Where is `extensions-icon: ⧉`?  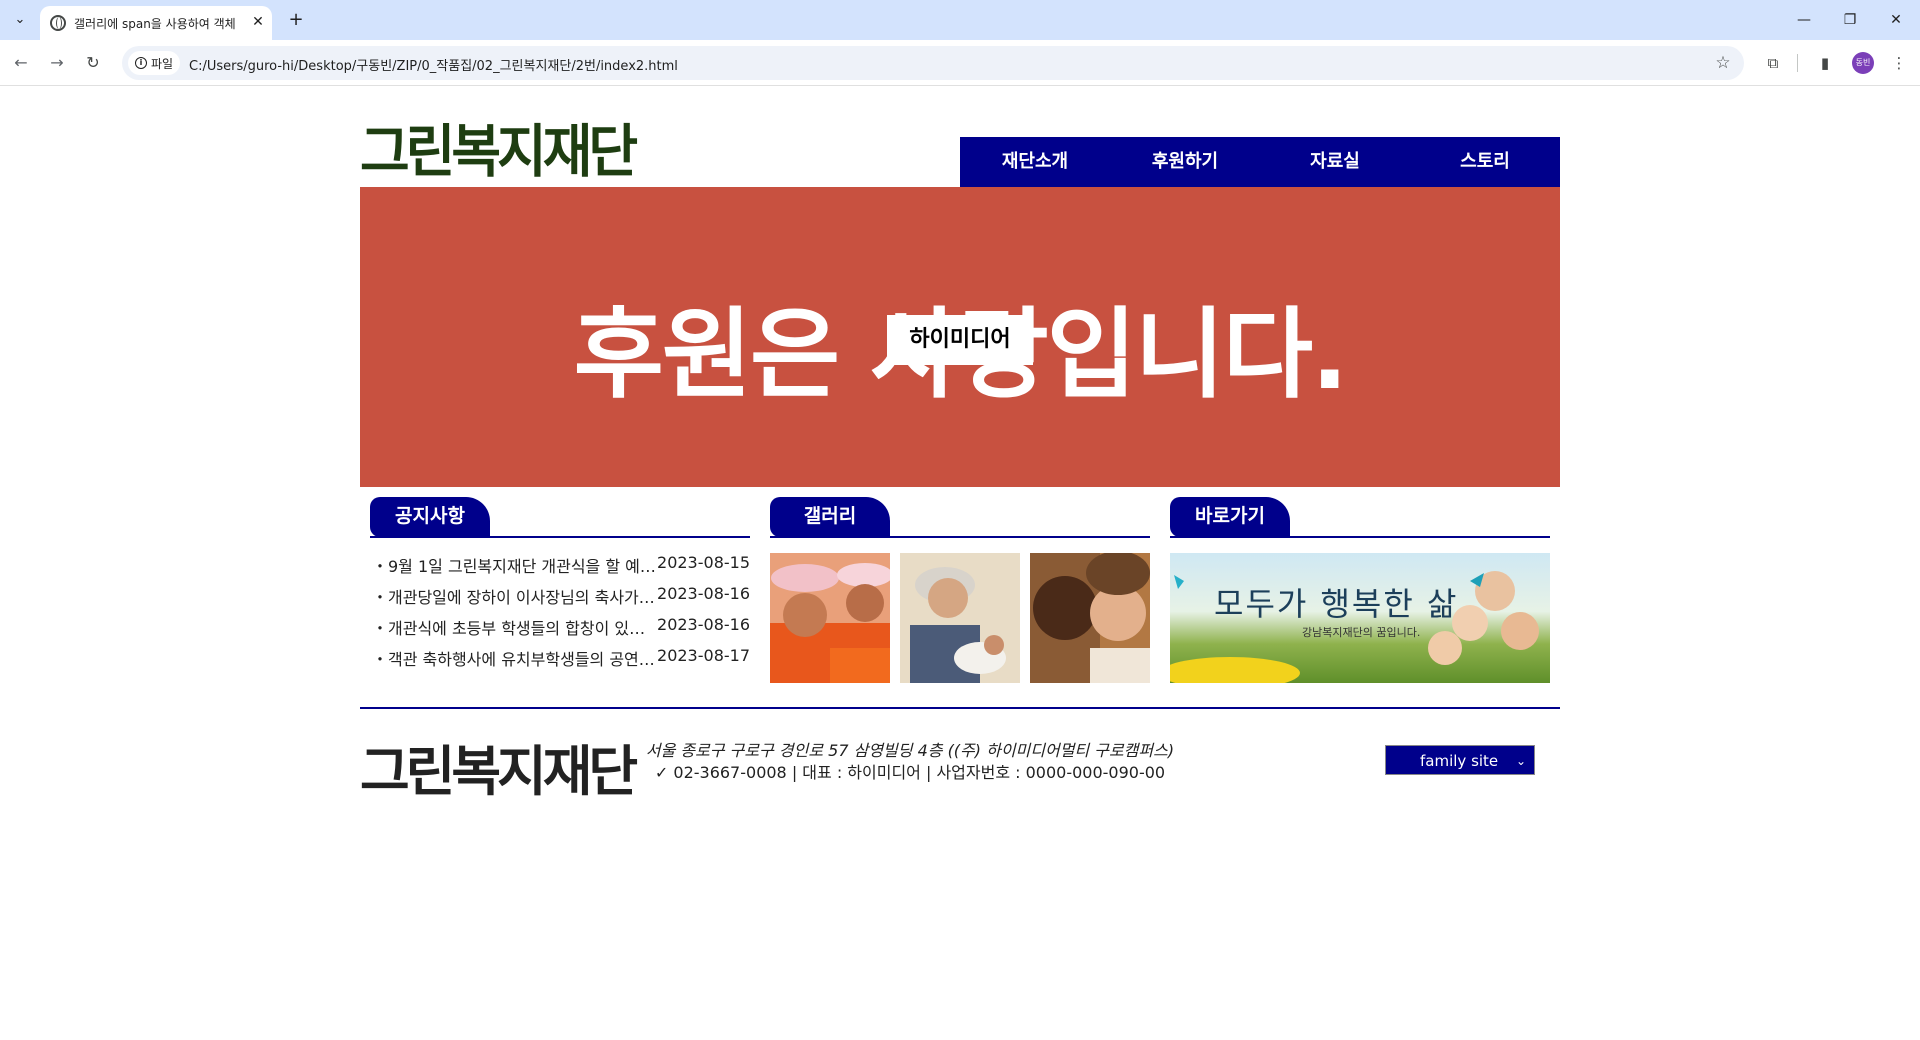 extensions-icon: ⧉ is located at coordinates (1773, 63).